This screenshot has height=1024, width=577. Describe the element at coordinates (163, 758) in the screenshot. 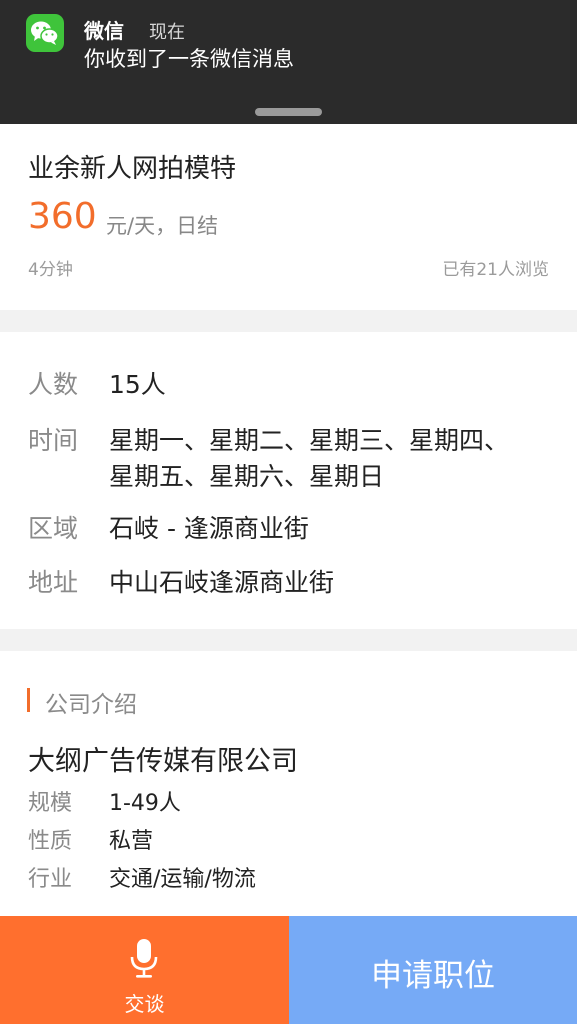

I see `company-name: 大纲广告传媒有限公司` at that location.